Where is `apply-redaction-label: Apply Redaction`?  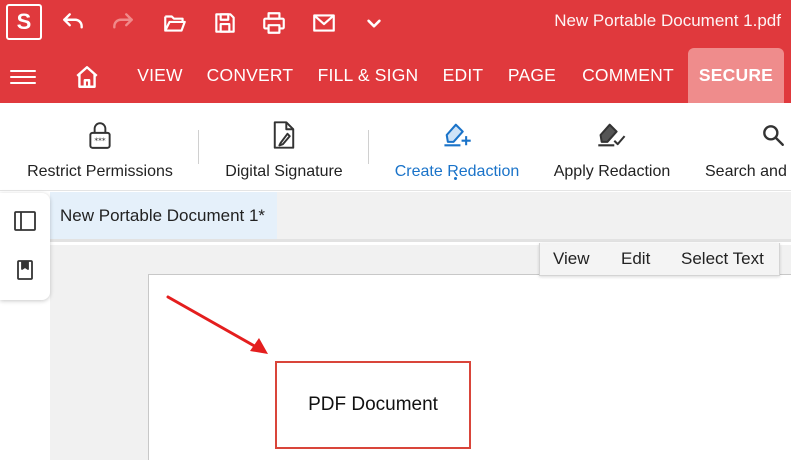 apply-redaction-label: Apply Redaction is located at coordinates (612, 171).